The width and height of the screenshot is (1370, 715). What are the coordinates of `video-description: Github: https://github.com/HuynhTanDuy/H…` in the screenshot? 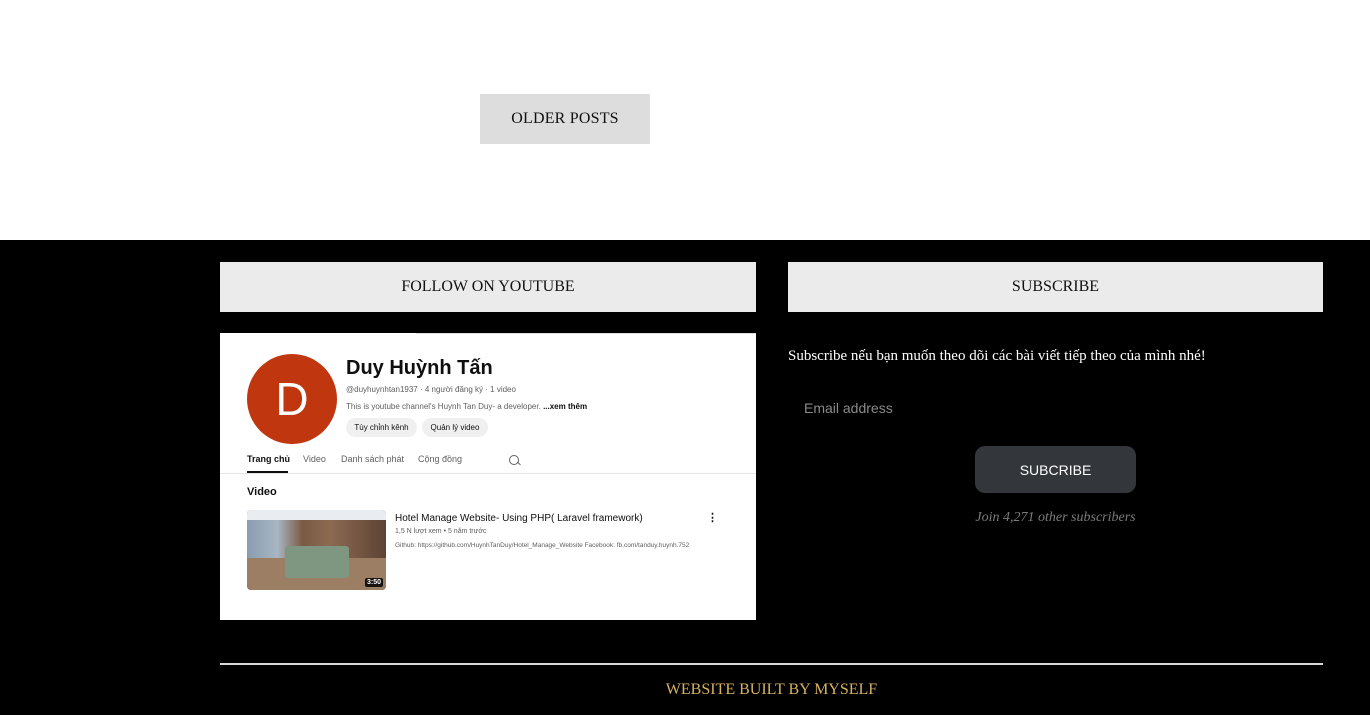 It's located at (542, 545).